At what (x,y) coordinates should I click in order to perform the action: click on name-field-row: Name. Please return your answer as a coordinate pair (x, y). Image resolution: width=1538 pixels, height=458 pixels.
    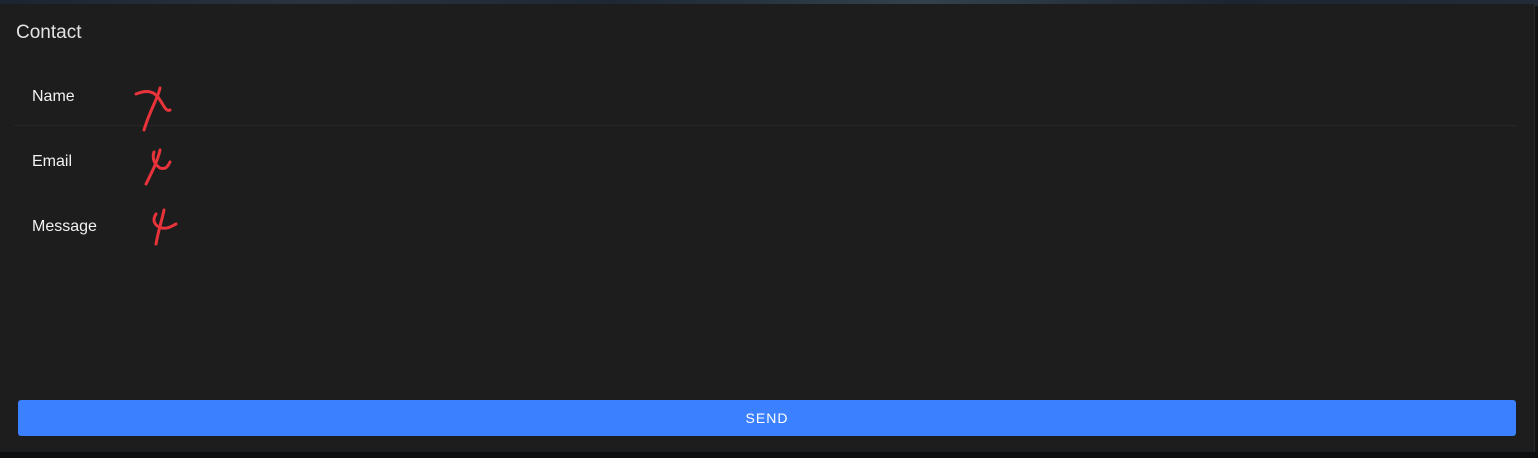
    Looking at the image, I should click on (765, 97).